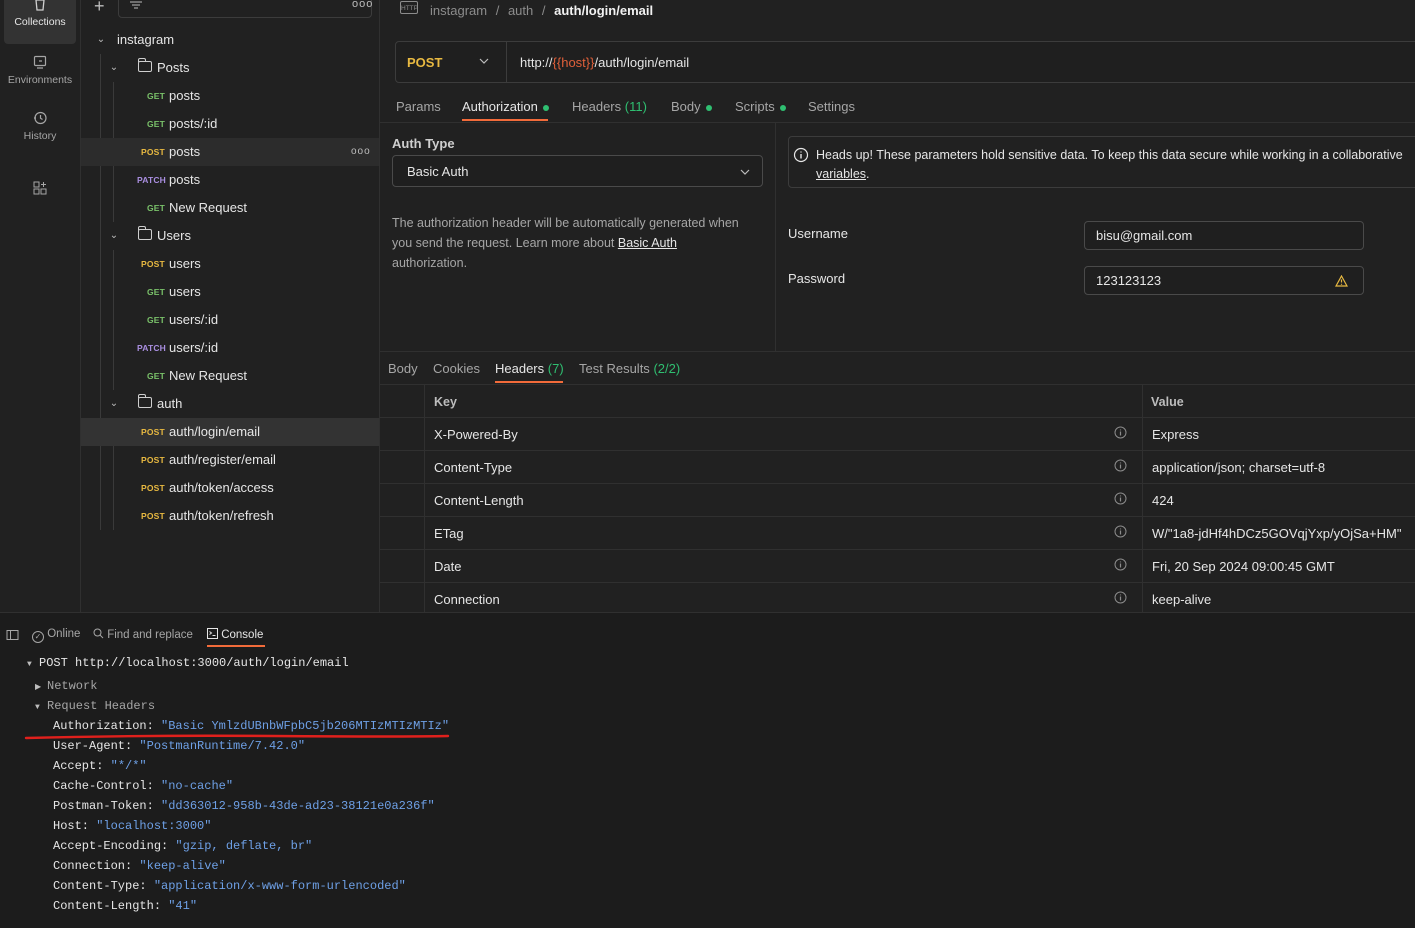 The width and height of the screenshot is (1415, 928). Describe the element at coordinates (235, 634) in the screenshot. I see `console-tab: Console` at that location.